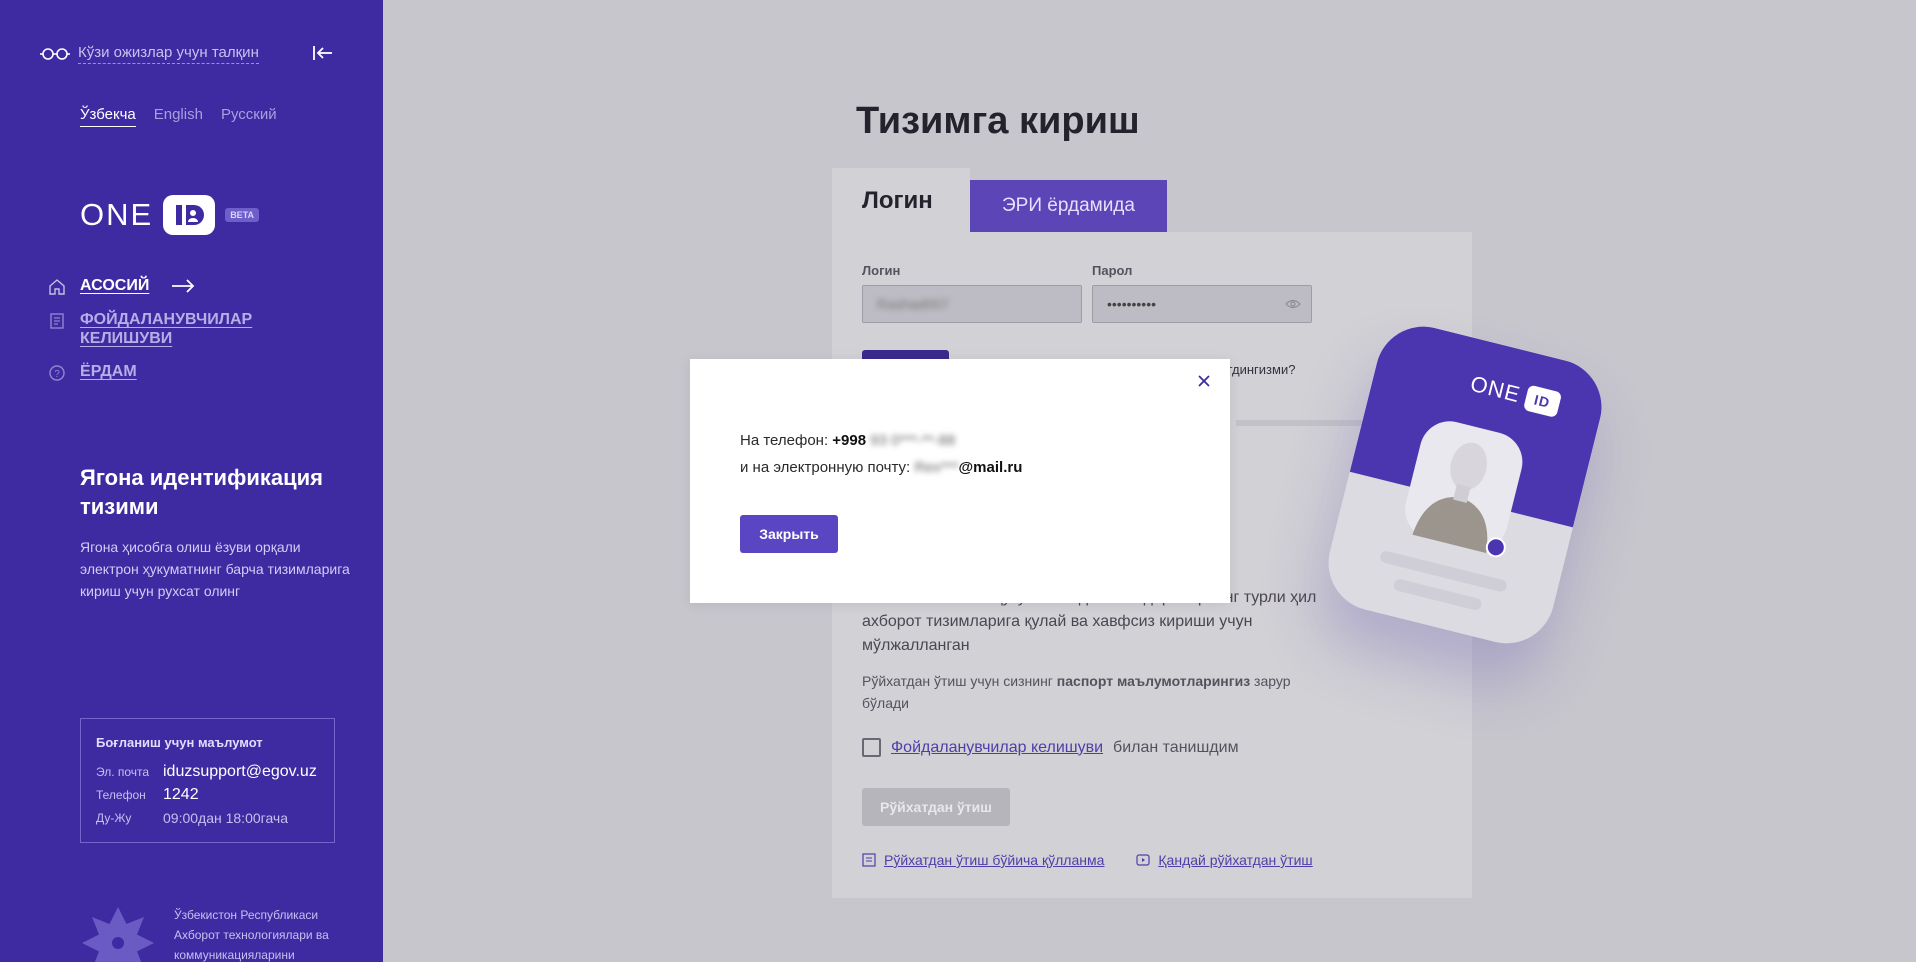 The image size is (1916, 962). What do you see at coordinates (117, 214) in the screenshot?
I see `logo-text: ONE` at bounding box center [117, 214].